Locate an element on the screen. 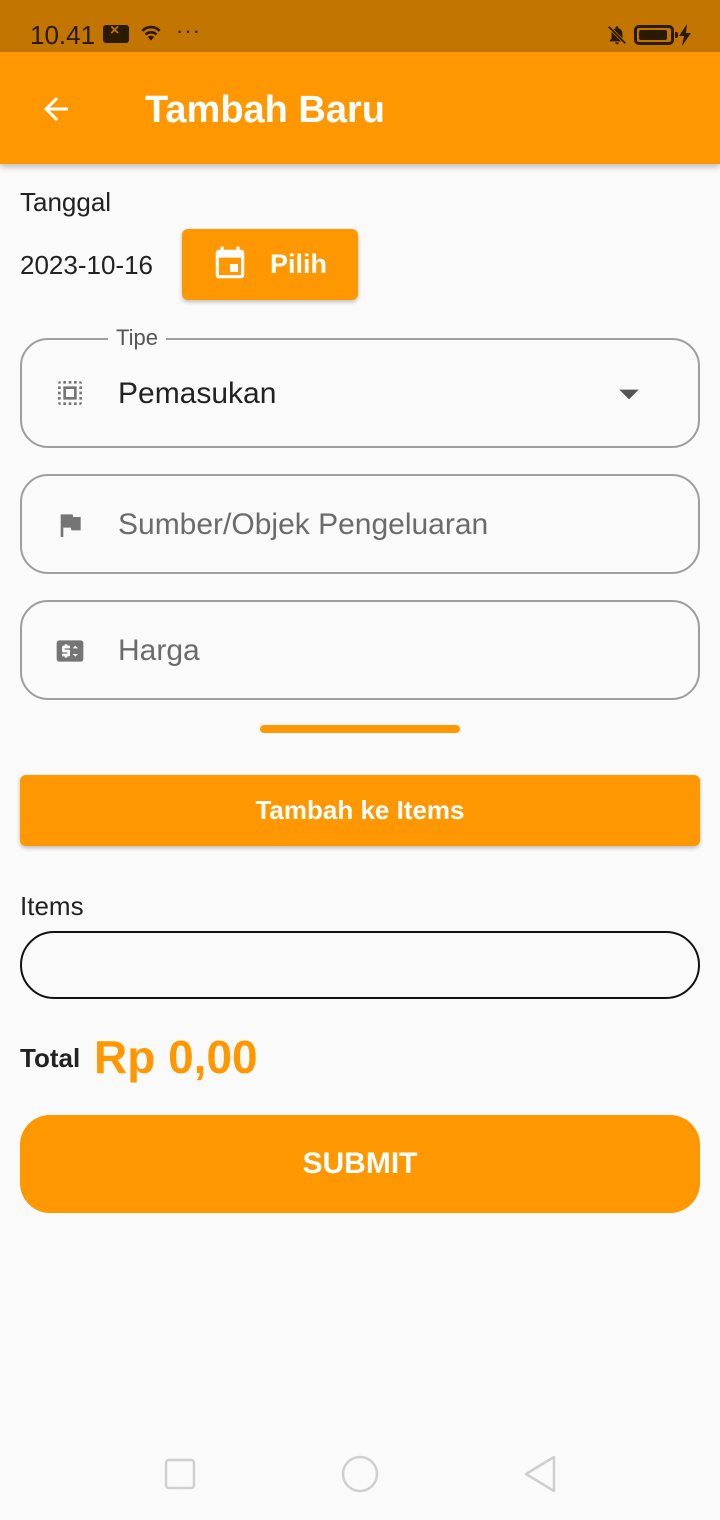 This screenshot has width=720, height=1520. wifi-icon is located at coordinates (151, 33).